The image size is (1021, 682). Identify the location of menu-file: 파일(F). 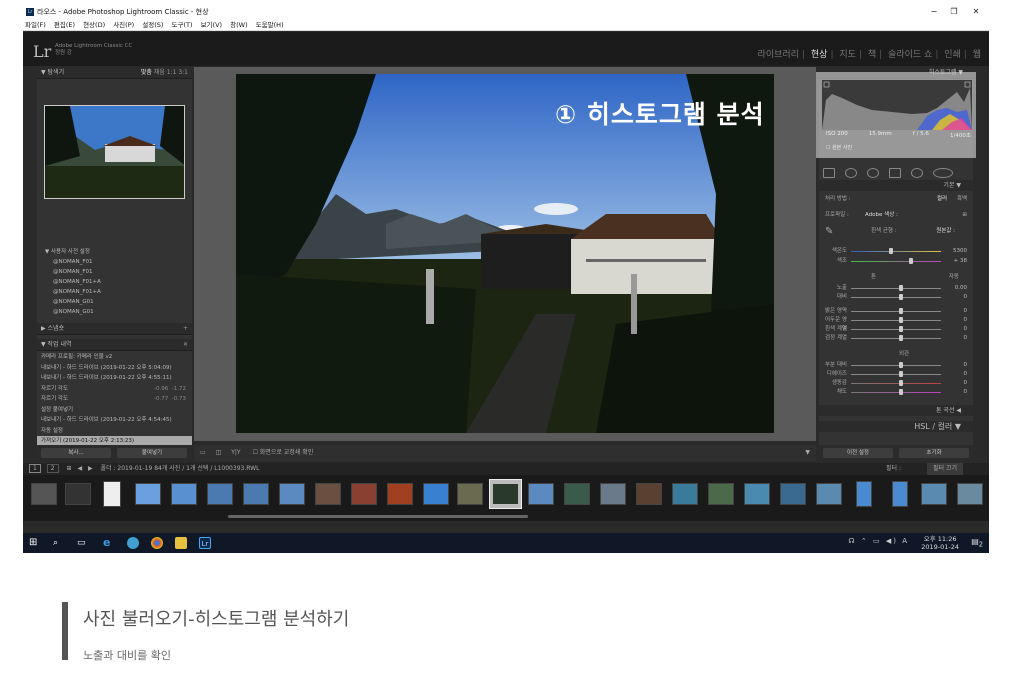
(35, 25).